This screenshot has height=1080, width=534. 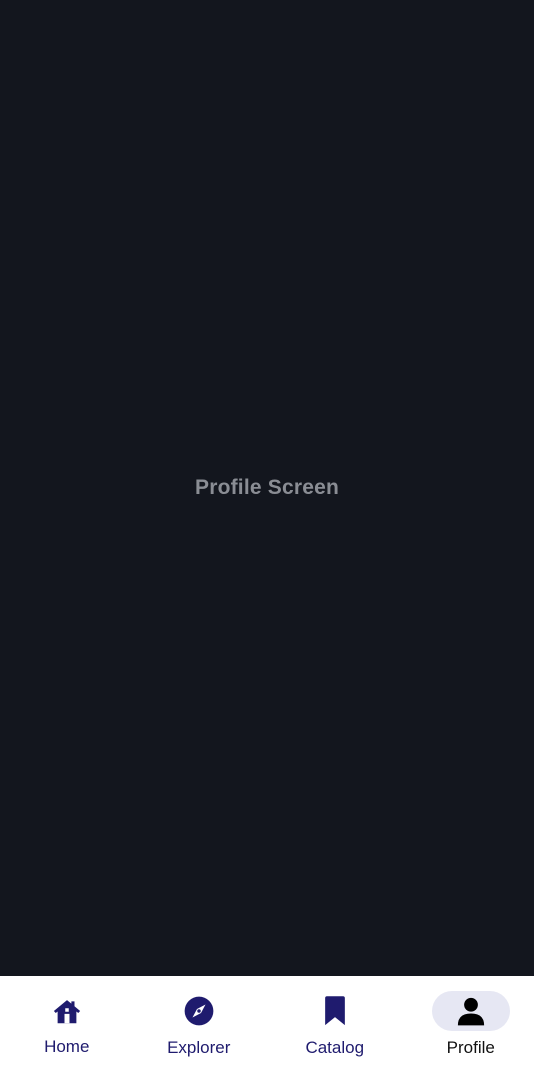 I want to click on screen-title: Profile Screen, so click(x=267, y=487).